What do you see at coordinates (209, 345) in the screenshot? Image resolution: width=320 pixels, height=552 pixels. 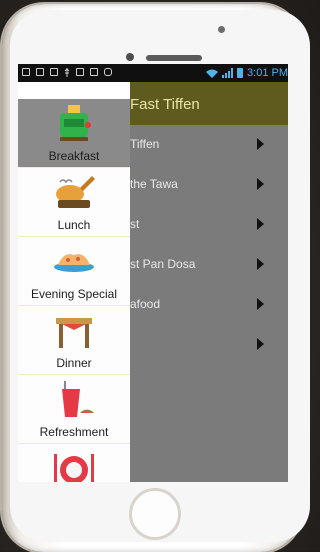 I see `list-item` at bounding box center [209, 345].